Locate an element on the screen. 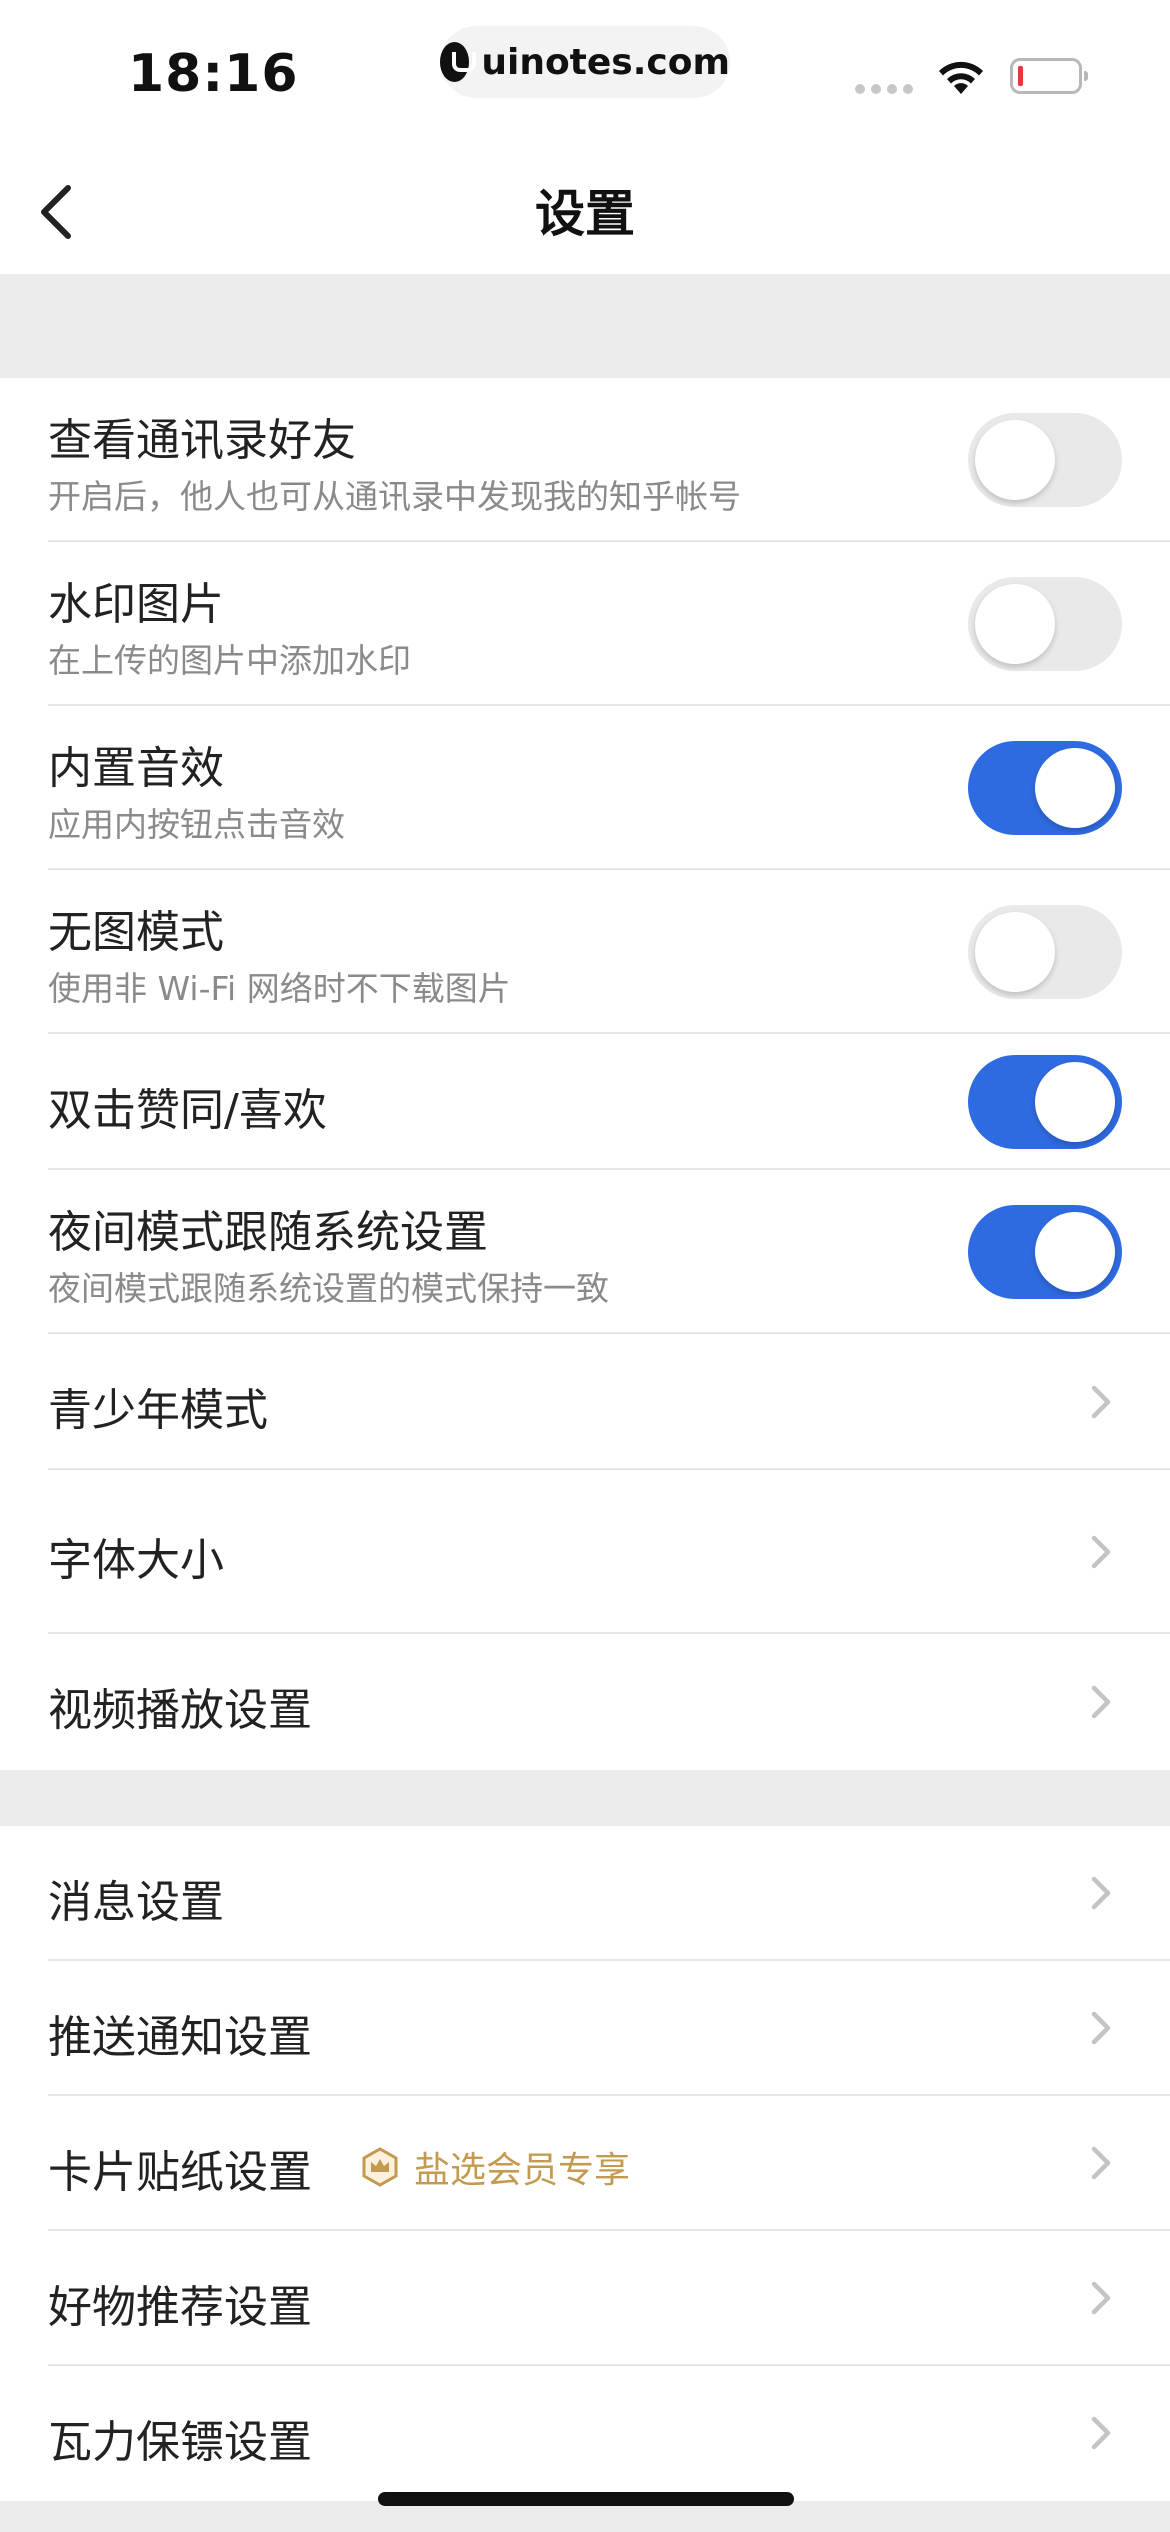  sound-effects-toggle is located at coordinates (1045, 788).